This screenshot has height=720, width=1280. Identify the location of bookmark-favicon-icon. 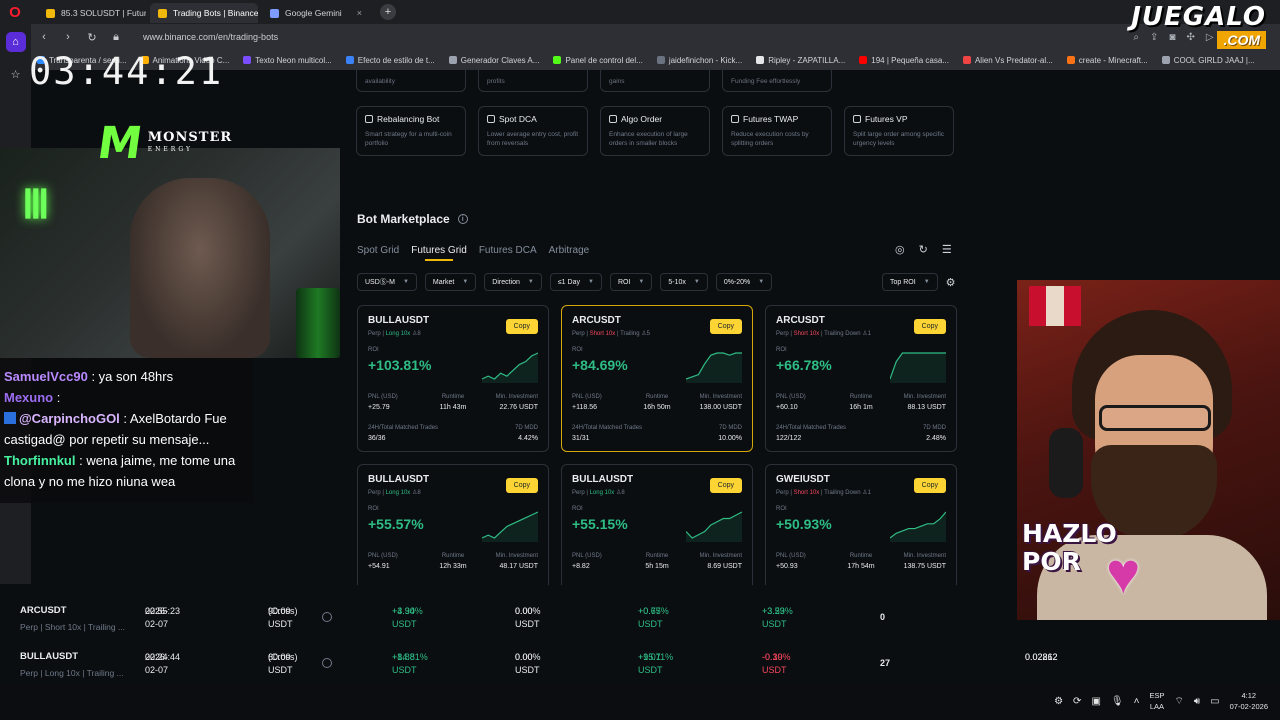
(863, 60).